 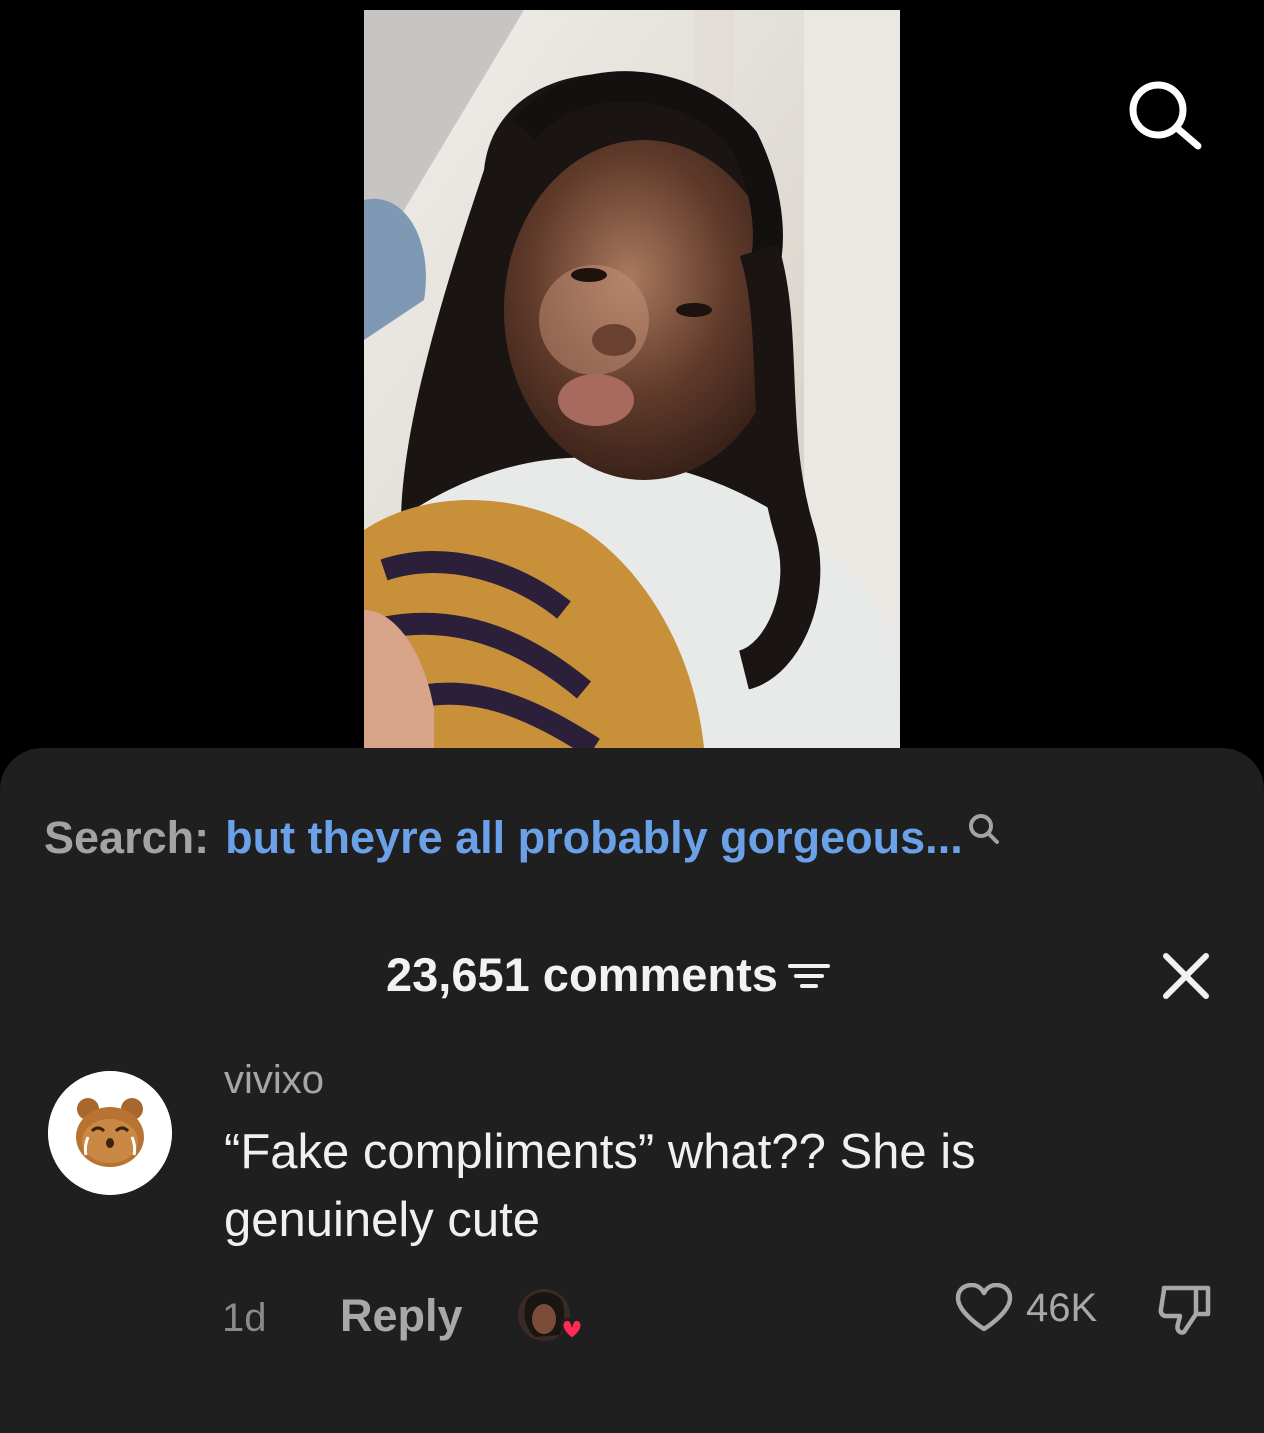 What do you see at coordinates (401, 1316) in the screenshot?
I see `reply-button: Reply` at bounding box center [401, 1316].